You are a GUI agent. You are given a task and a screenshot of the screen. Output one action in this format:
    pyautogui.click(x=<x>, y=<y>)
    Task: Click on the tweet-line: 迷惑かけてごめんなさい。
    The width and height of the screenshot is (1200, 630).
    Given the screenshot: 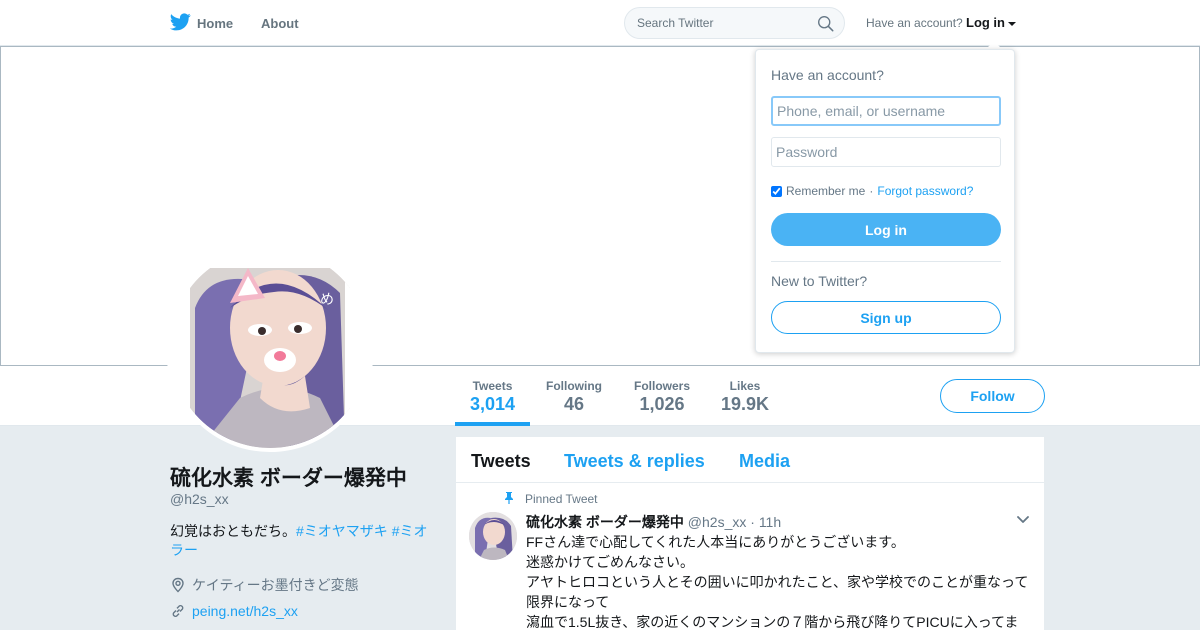 What is the action you would take?
    pyautogui.click(x=610, y=562)
    